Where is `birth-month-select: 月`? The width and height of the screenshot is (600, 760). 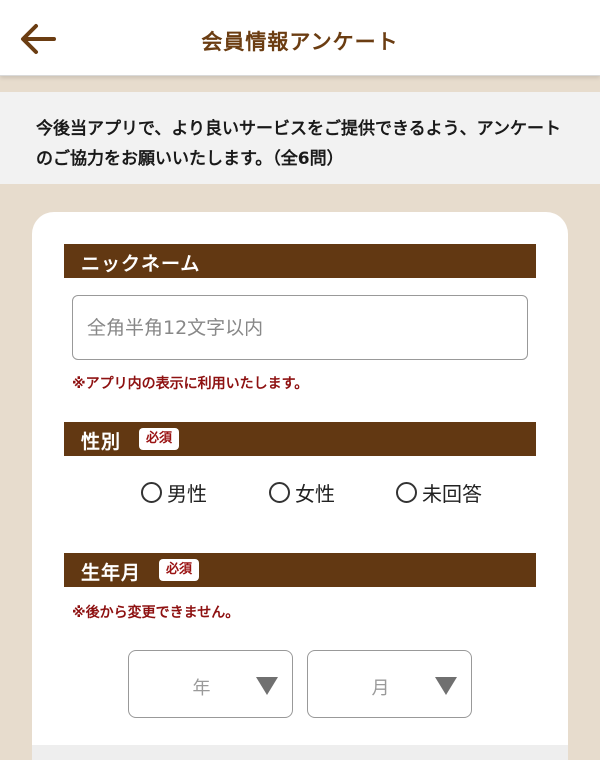 birth-month-select: 月 is located at coordinates (389, 684).